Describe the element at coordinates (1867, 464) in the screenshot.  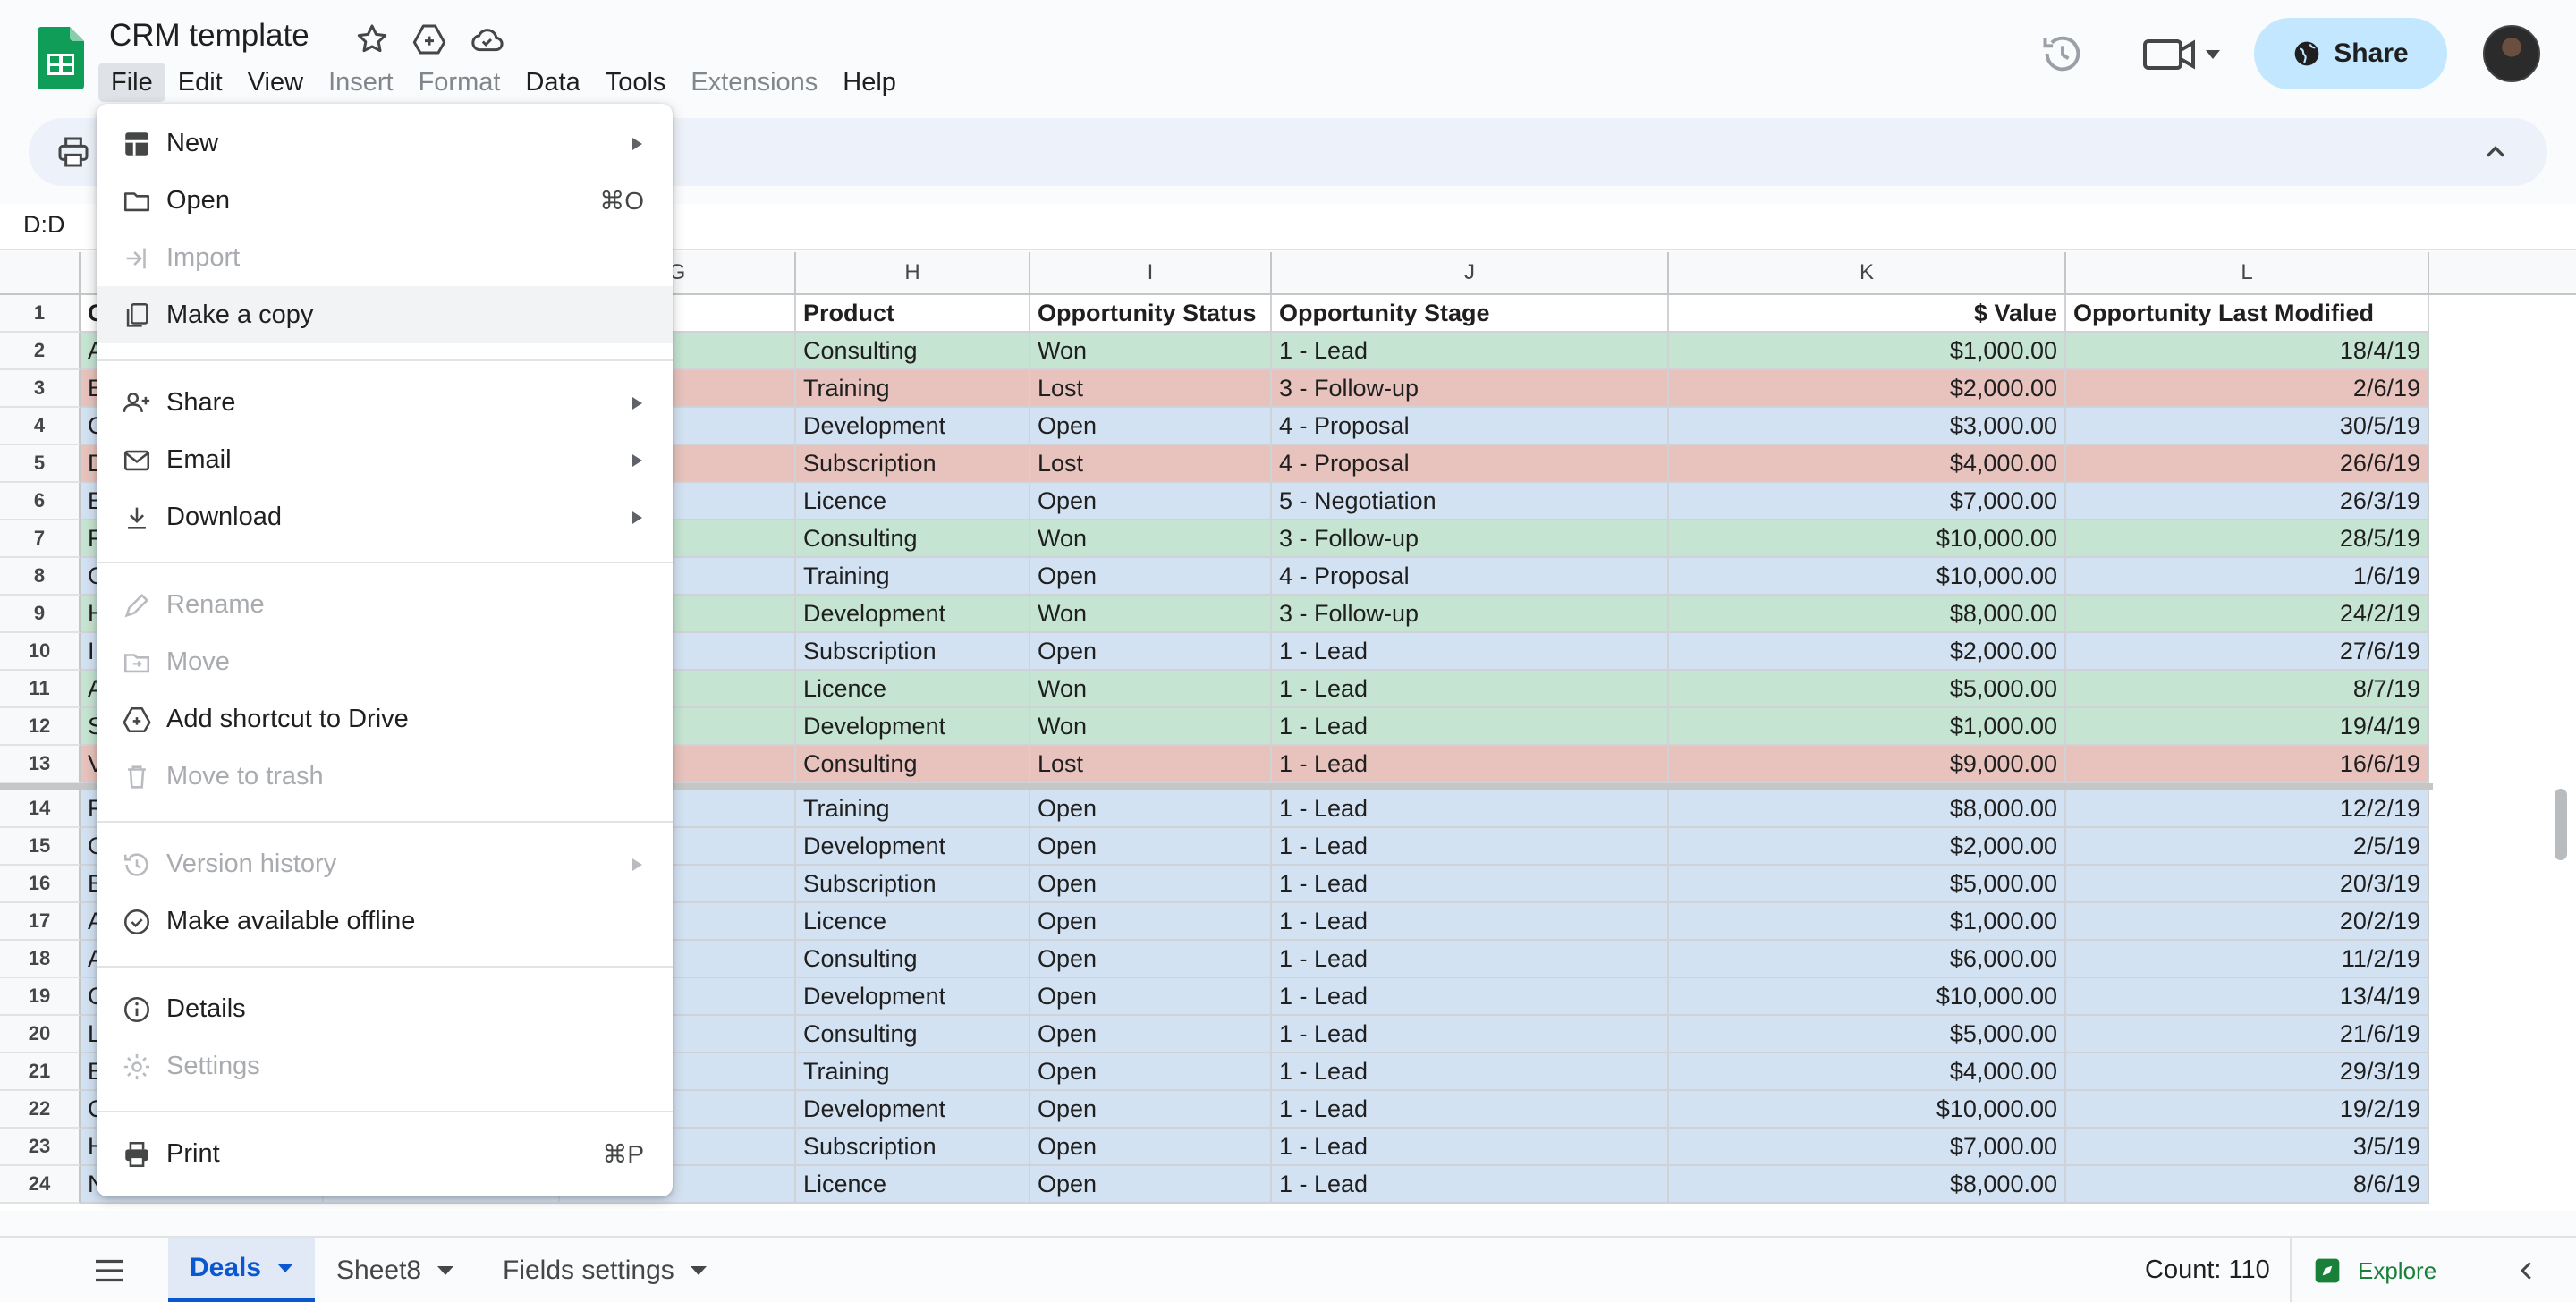
I see `cell-value: $4,000.00` at that location.